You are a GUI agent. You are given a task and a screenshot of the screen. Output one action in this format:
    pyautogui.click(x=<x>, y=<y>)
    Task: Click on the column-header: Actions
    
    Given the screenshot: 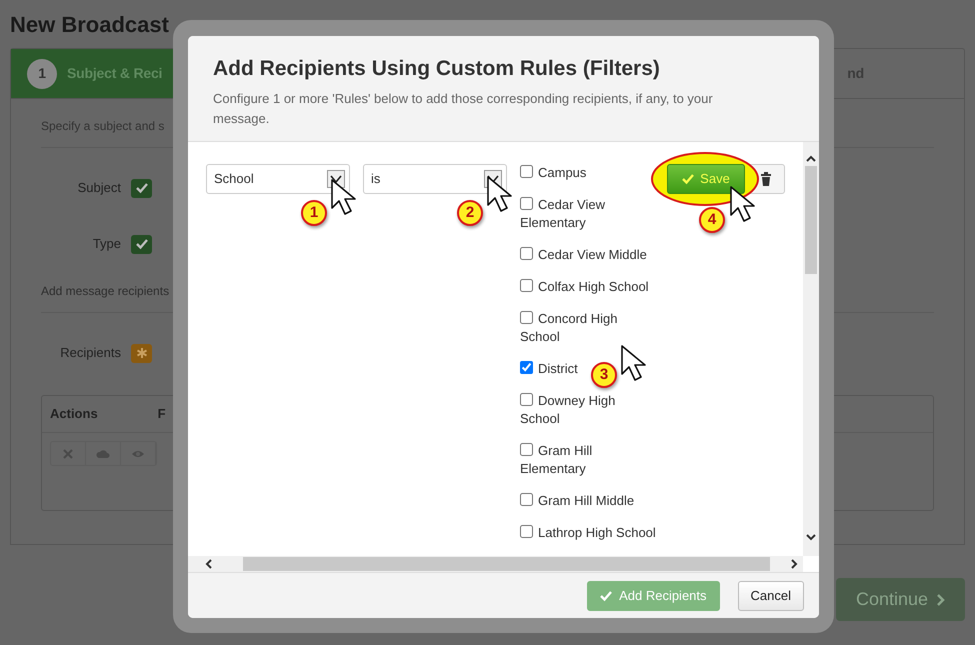 What is the action you would take?
    pyautogui.click(x=74, y=414)
    